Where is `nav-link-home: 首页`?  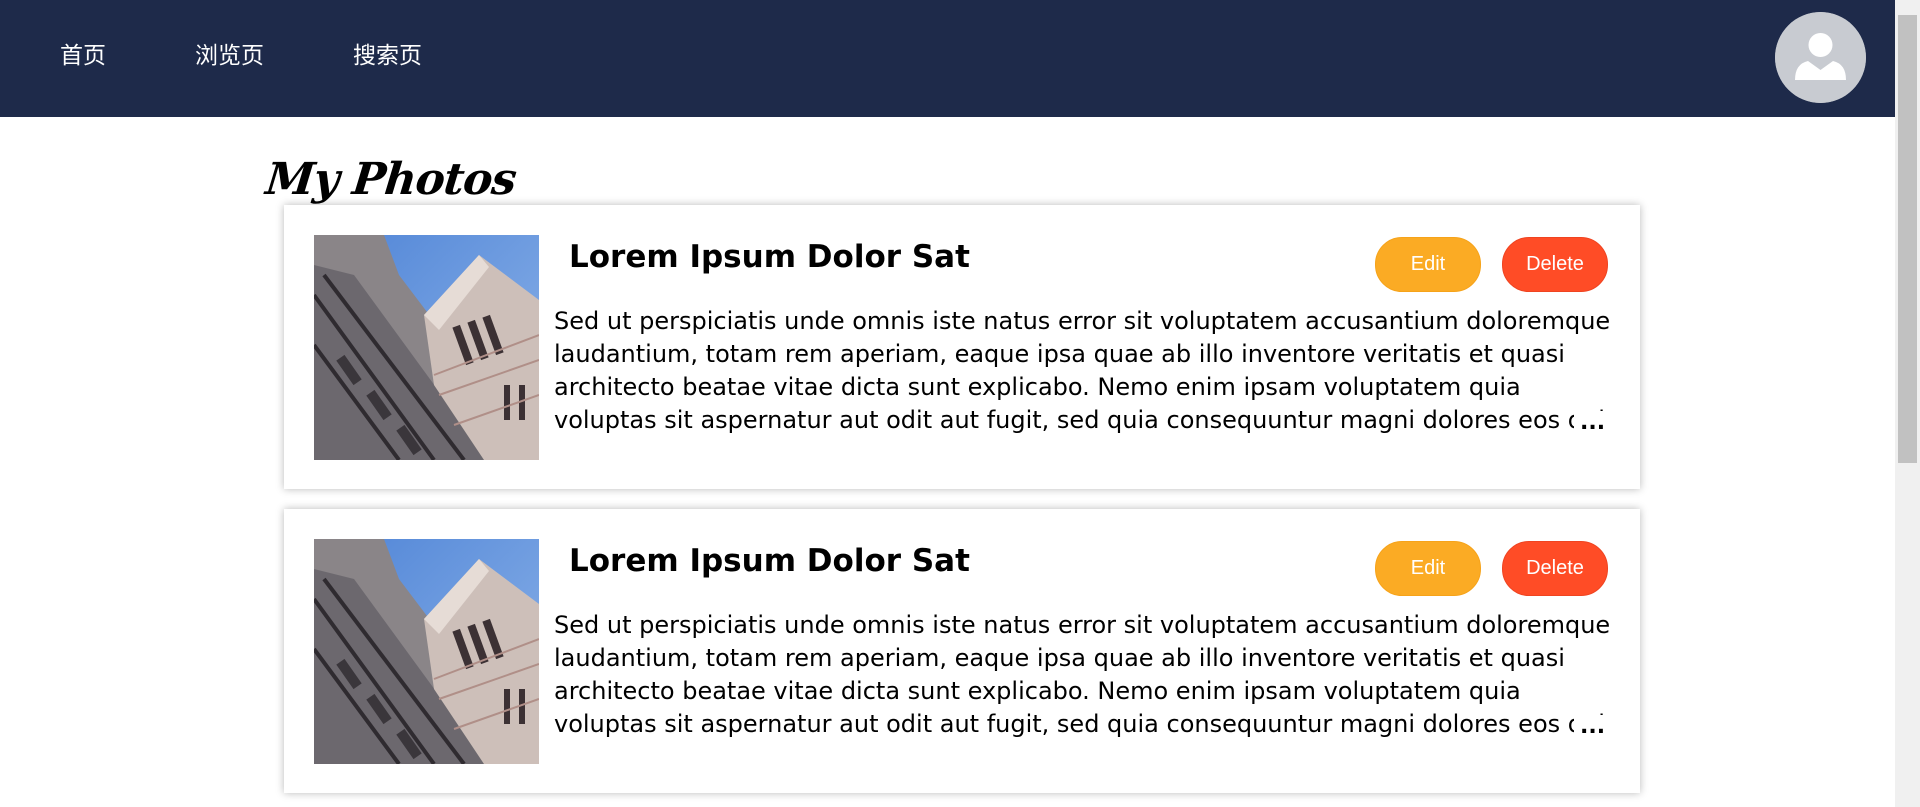
nav-link-home: 首页 is located at coordinates (83, 56).